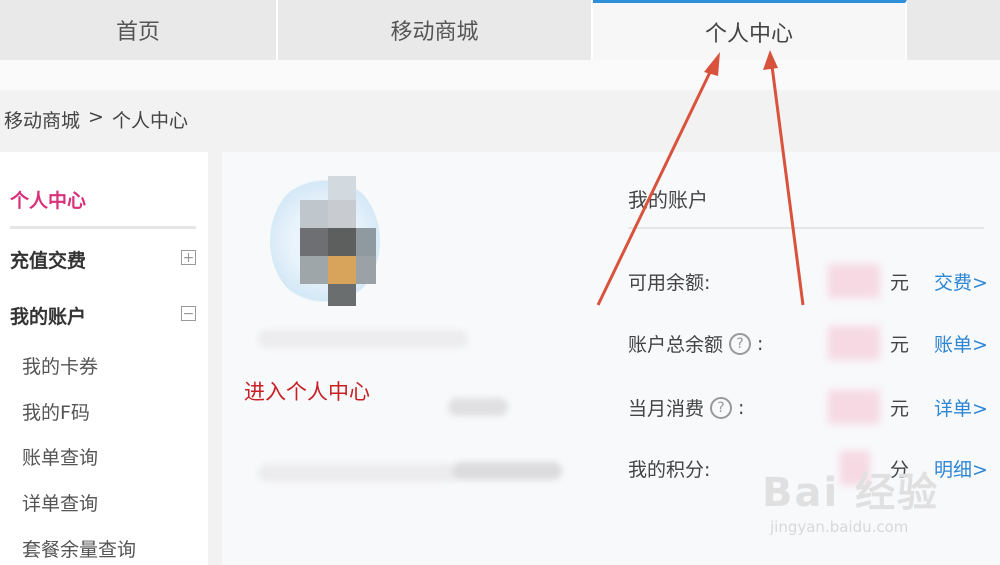 The width and height of the screenshot is (1000, 565). Describe the element at coordinates (953, 30) in the screenshot. I see `tab-more` at that location.